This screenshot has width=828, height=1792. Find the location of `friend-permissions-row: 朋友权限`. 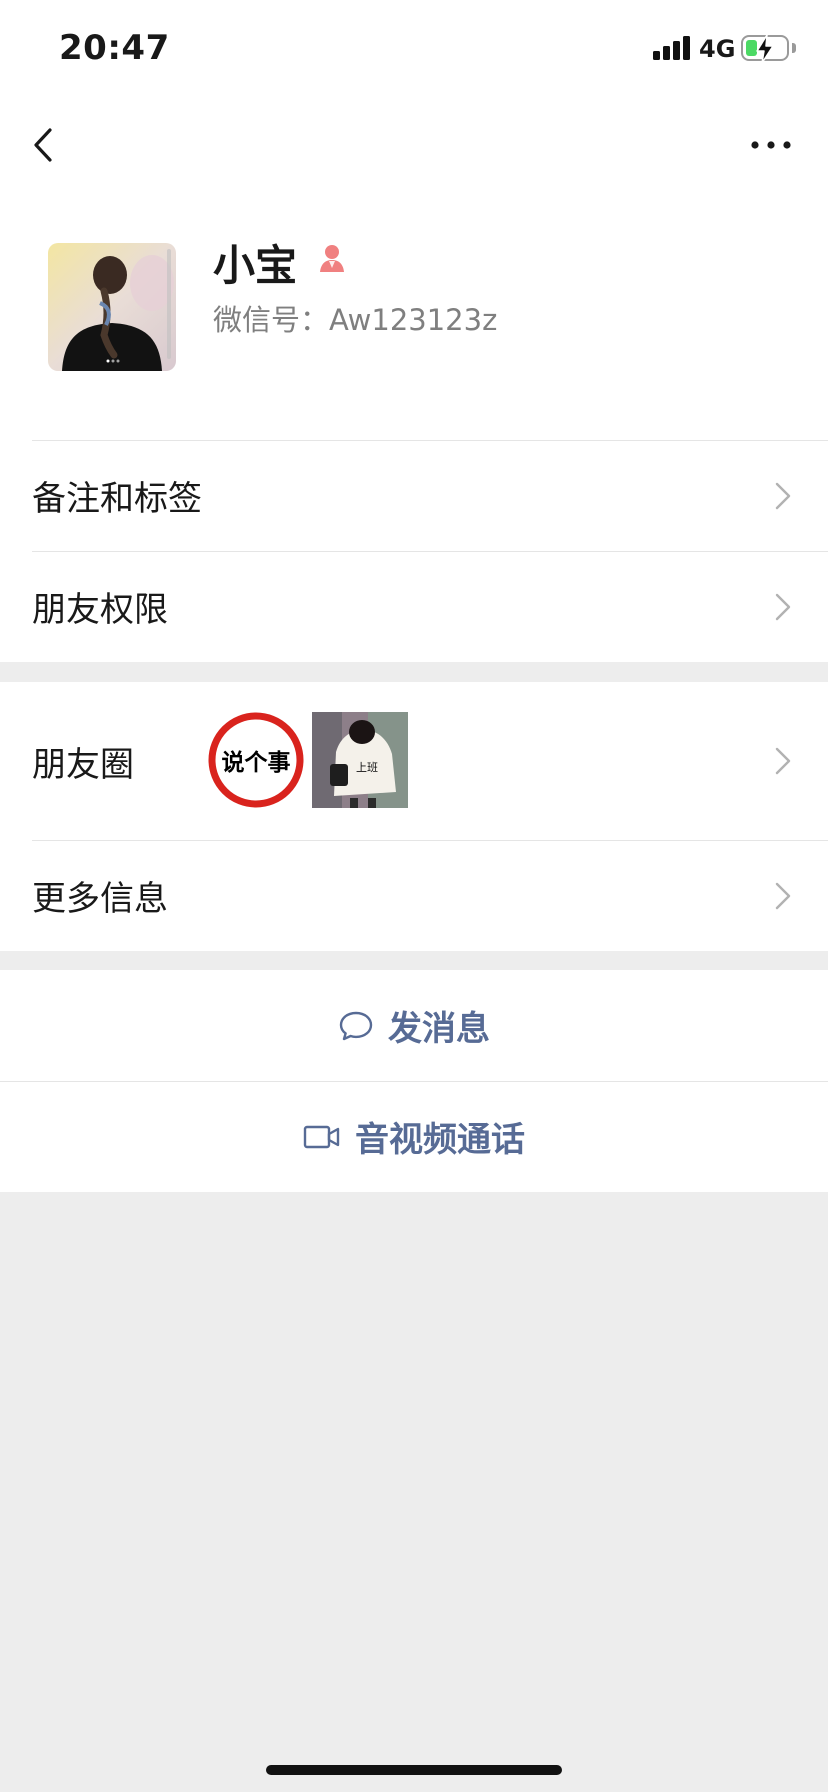

friend-permissions-row: 朋友权限 is located at coordinates (414, 606).